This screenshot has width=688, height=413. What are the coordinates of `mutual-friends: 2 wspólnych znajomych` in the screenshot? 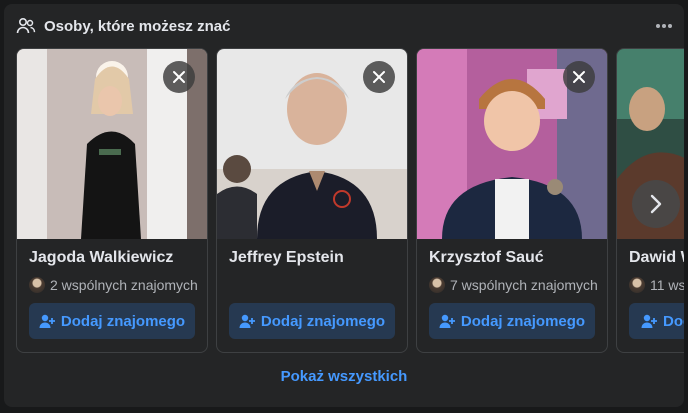 It's located at (118, 285).